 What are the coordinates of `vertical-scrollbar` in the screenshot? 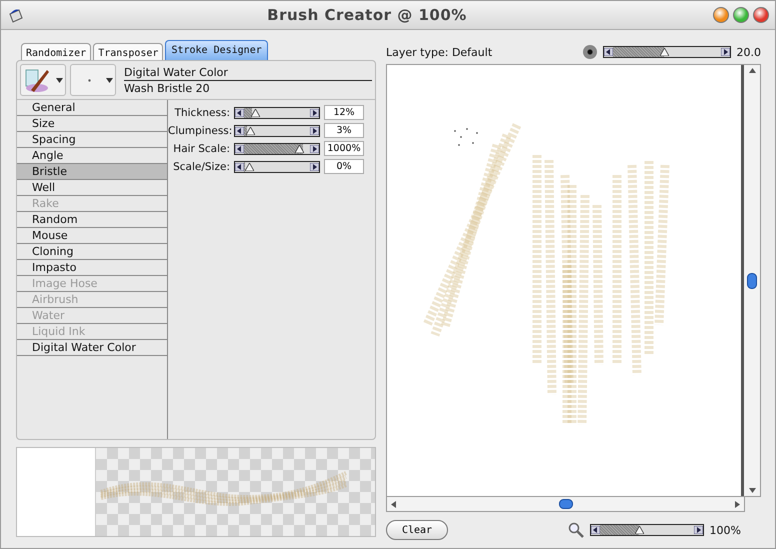 It's located at (752, 280).